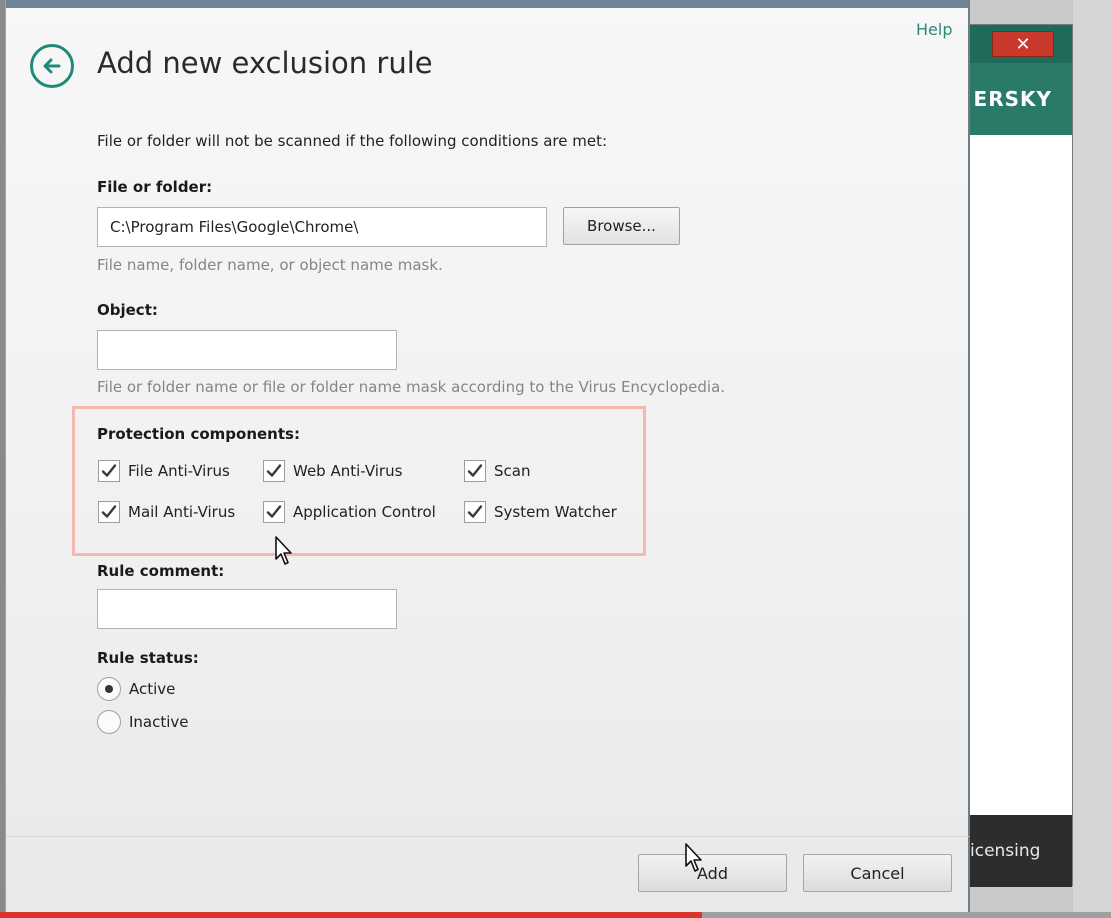  Describe the element at coordinates (487, 4) in the screenshot. I see `dialog-titlebar` at that location.